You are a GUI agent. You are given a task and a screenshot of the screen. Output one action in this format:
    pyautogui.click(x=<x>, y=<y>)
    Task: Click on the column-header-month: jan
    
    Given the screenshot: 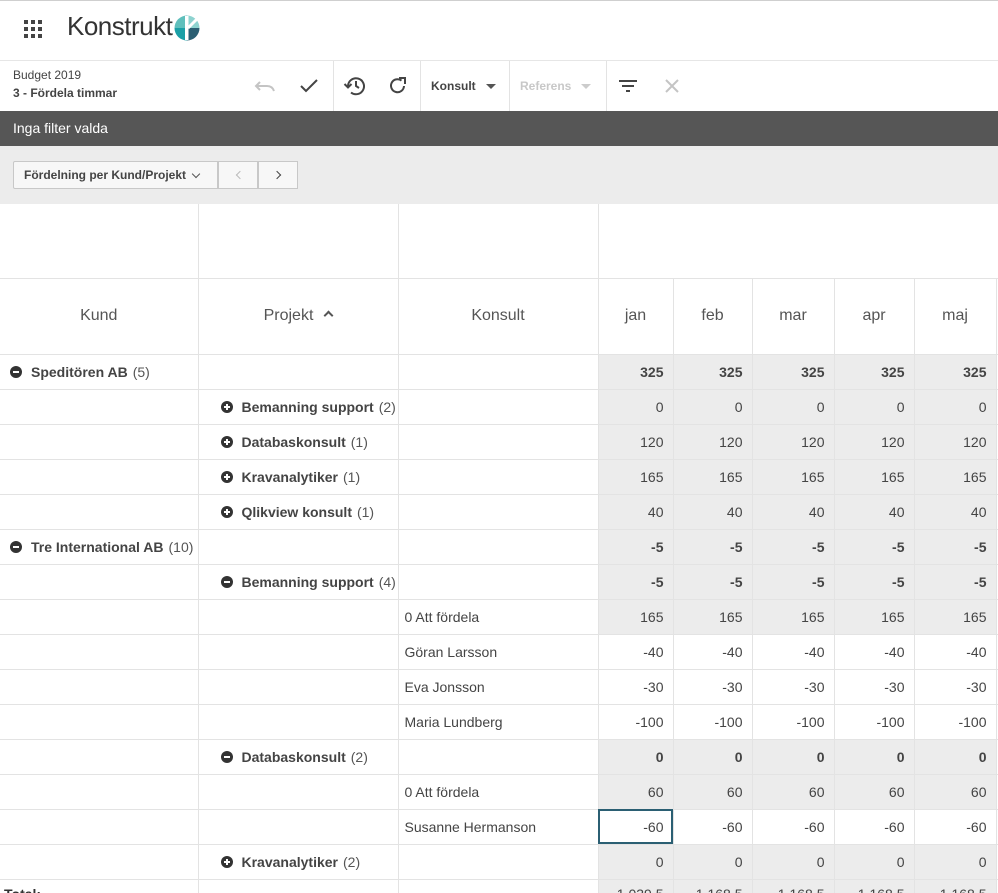 What is the action you would take?
    pyautogui.click(x=636, y=316)
    